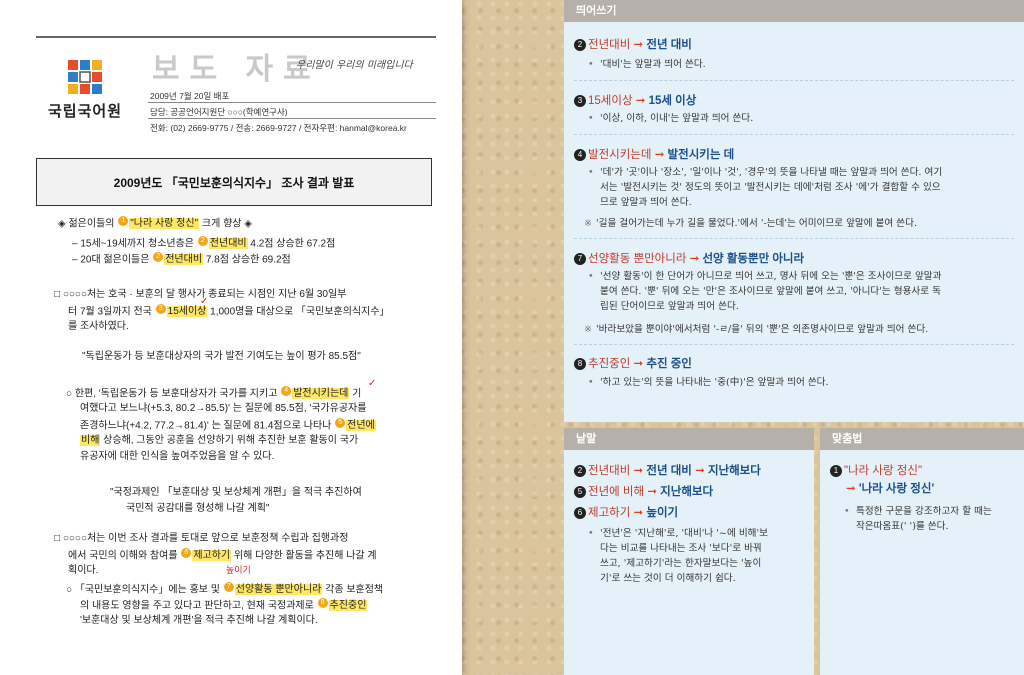 The image size is (1024, 675). What do you see at coordinates (355, 394) in the screenshot?
I see `line-text: 기` at bounding box center [355, 394].